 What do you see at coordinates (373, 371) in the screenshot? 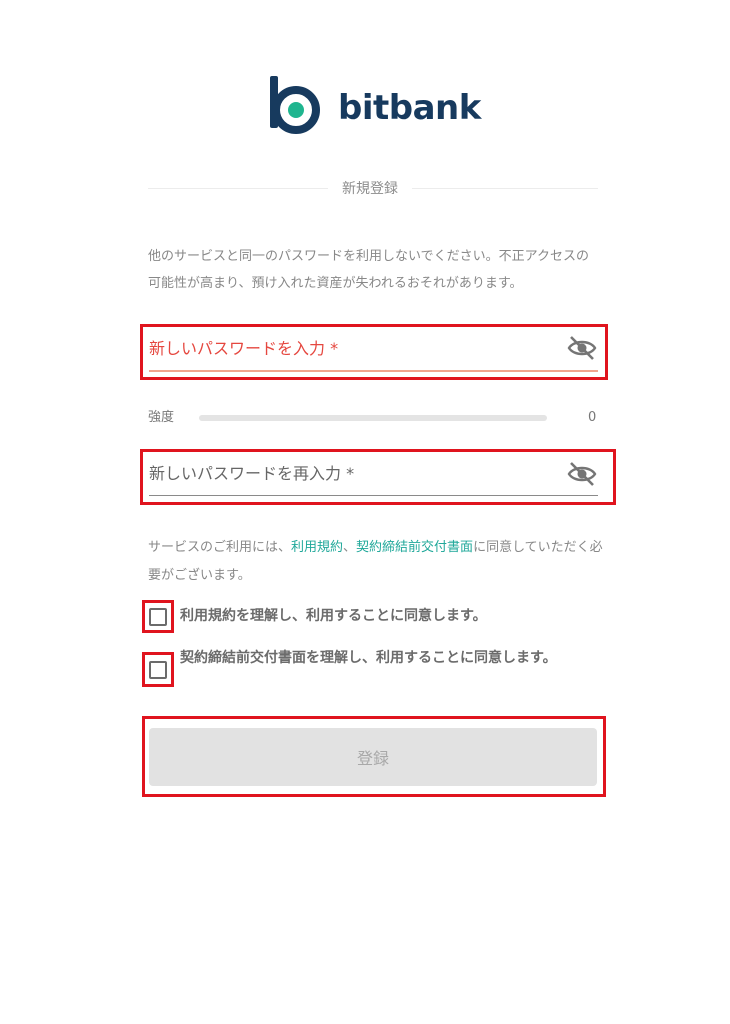
I see `password-field-underline` at bounding box center [373, 371].